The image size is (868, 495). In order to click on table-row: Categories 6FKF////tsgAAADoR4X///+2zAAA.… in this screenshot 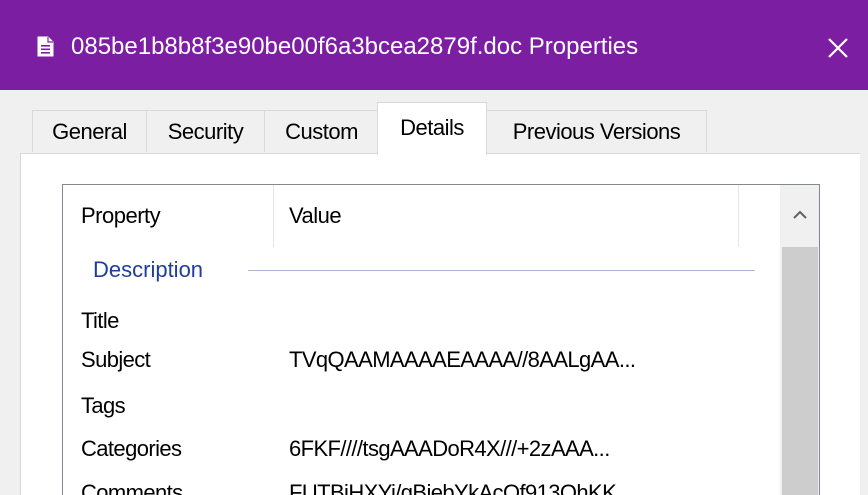, I will do `click(423, 449)`.